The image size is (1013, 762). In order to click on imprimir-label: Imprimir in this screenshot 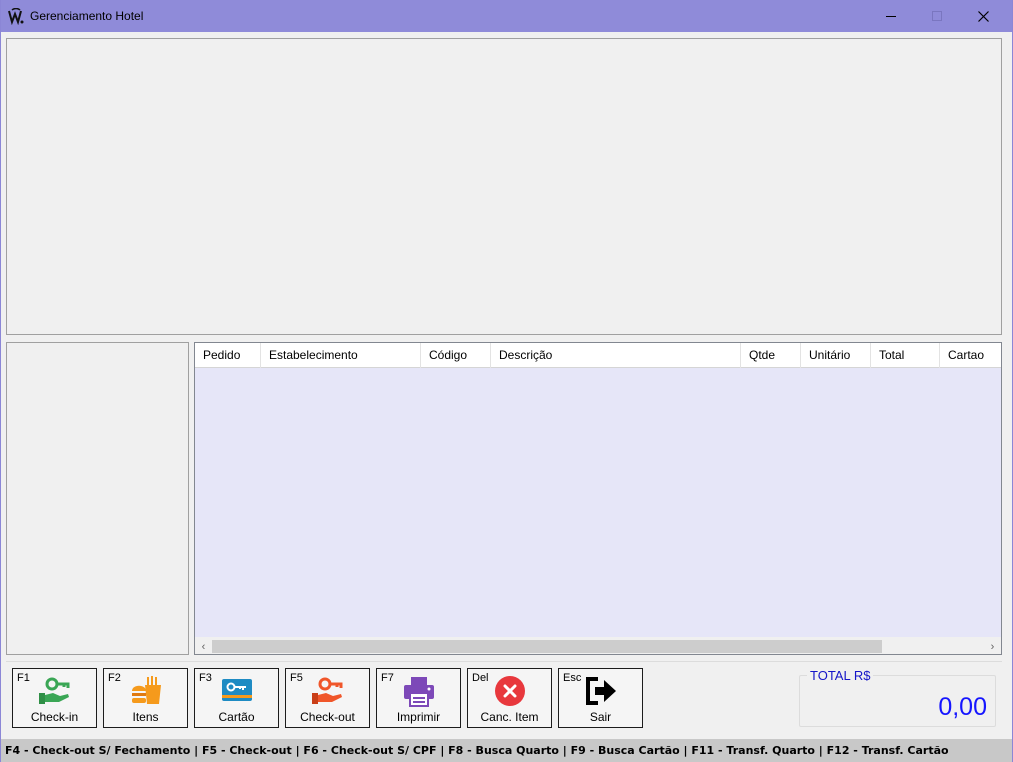, I will do `click(418, 717)`.